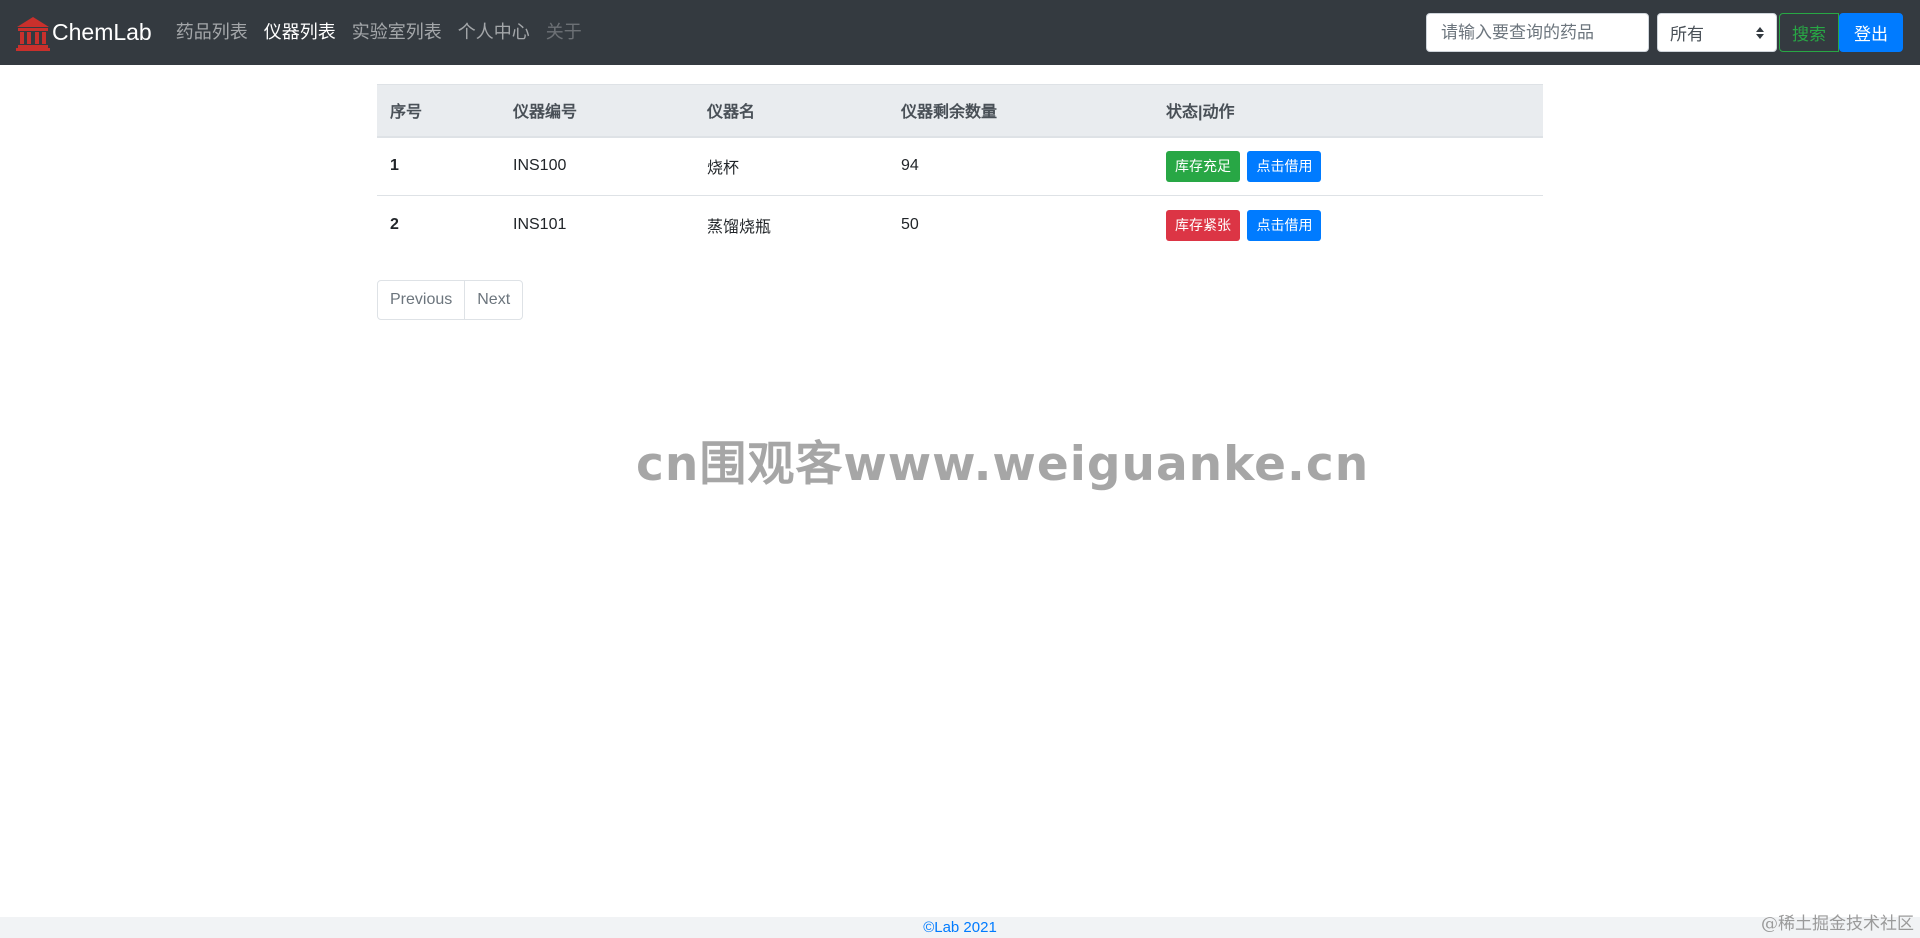 The width and height of the screenshot is (1920, 938). Describe the element at coordinates (1020, 111) in the screenshot. I see `header-quantity: 仪器剩余数量` at that location.